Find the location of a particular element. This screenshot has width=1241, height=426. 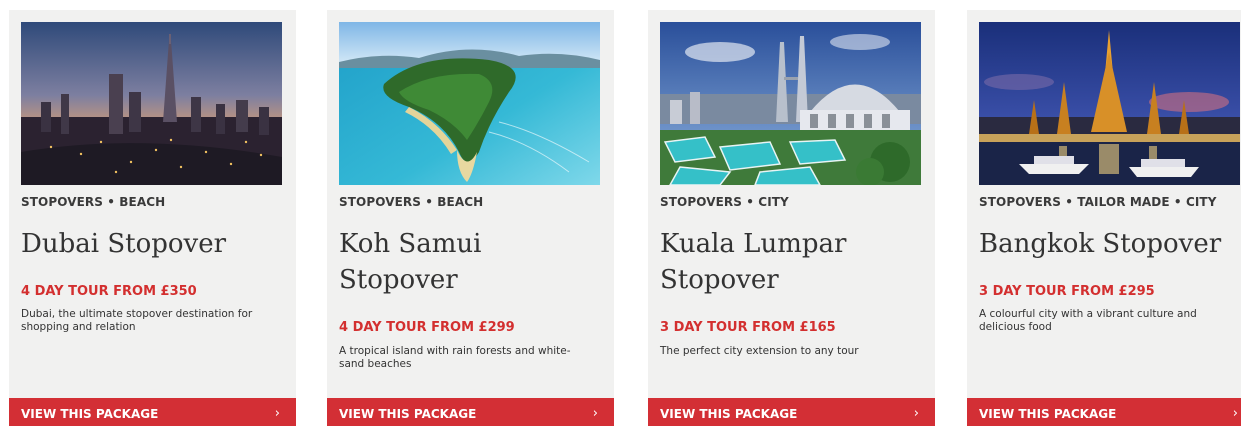

card-tags: STOPOVERS • CITY is located at coordinates (724, 202).